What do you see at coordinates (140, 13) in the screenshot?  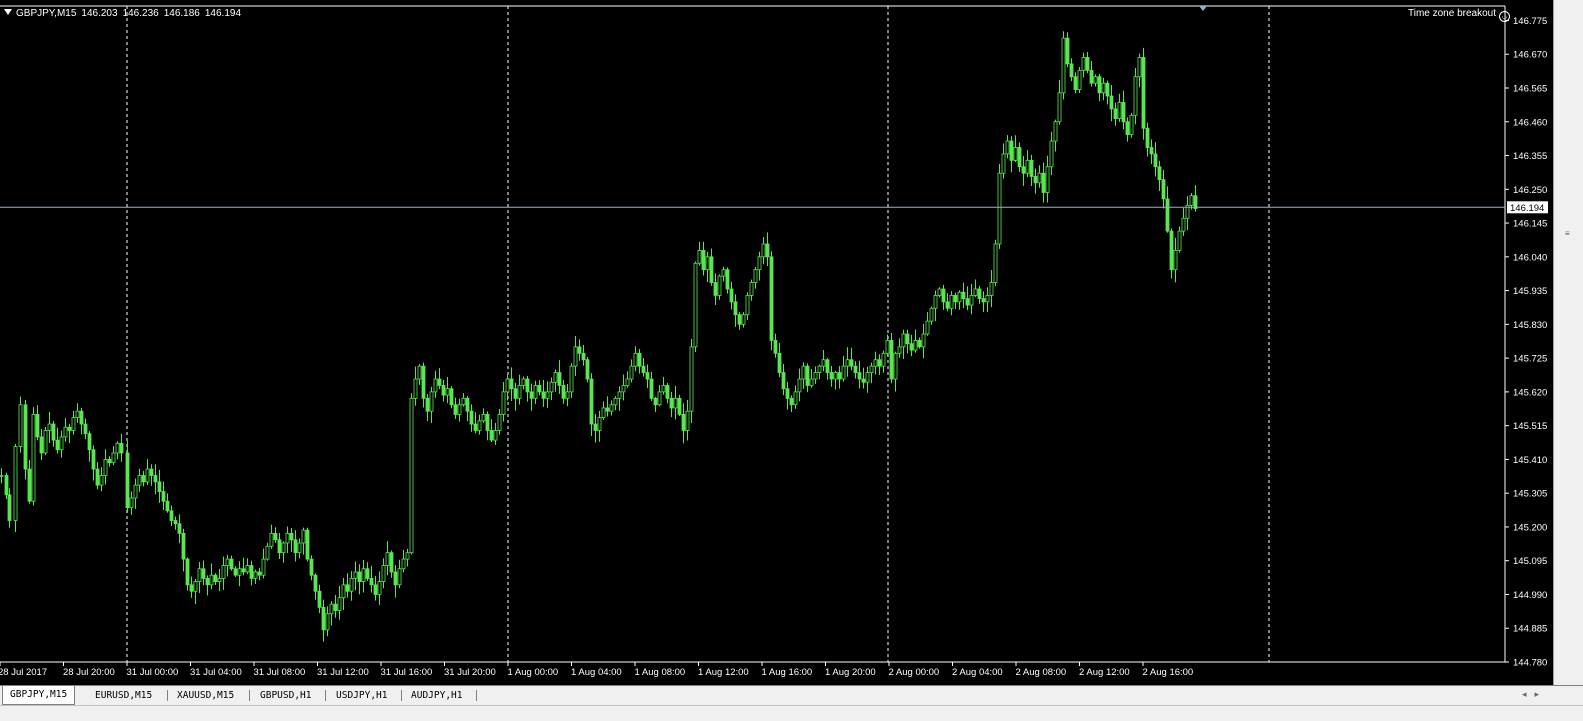 I see `ohlc-high: 146.236` at bounding box center [140, 13].